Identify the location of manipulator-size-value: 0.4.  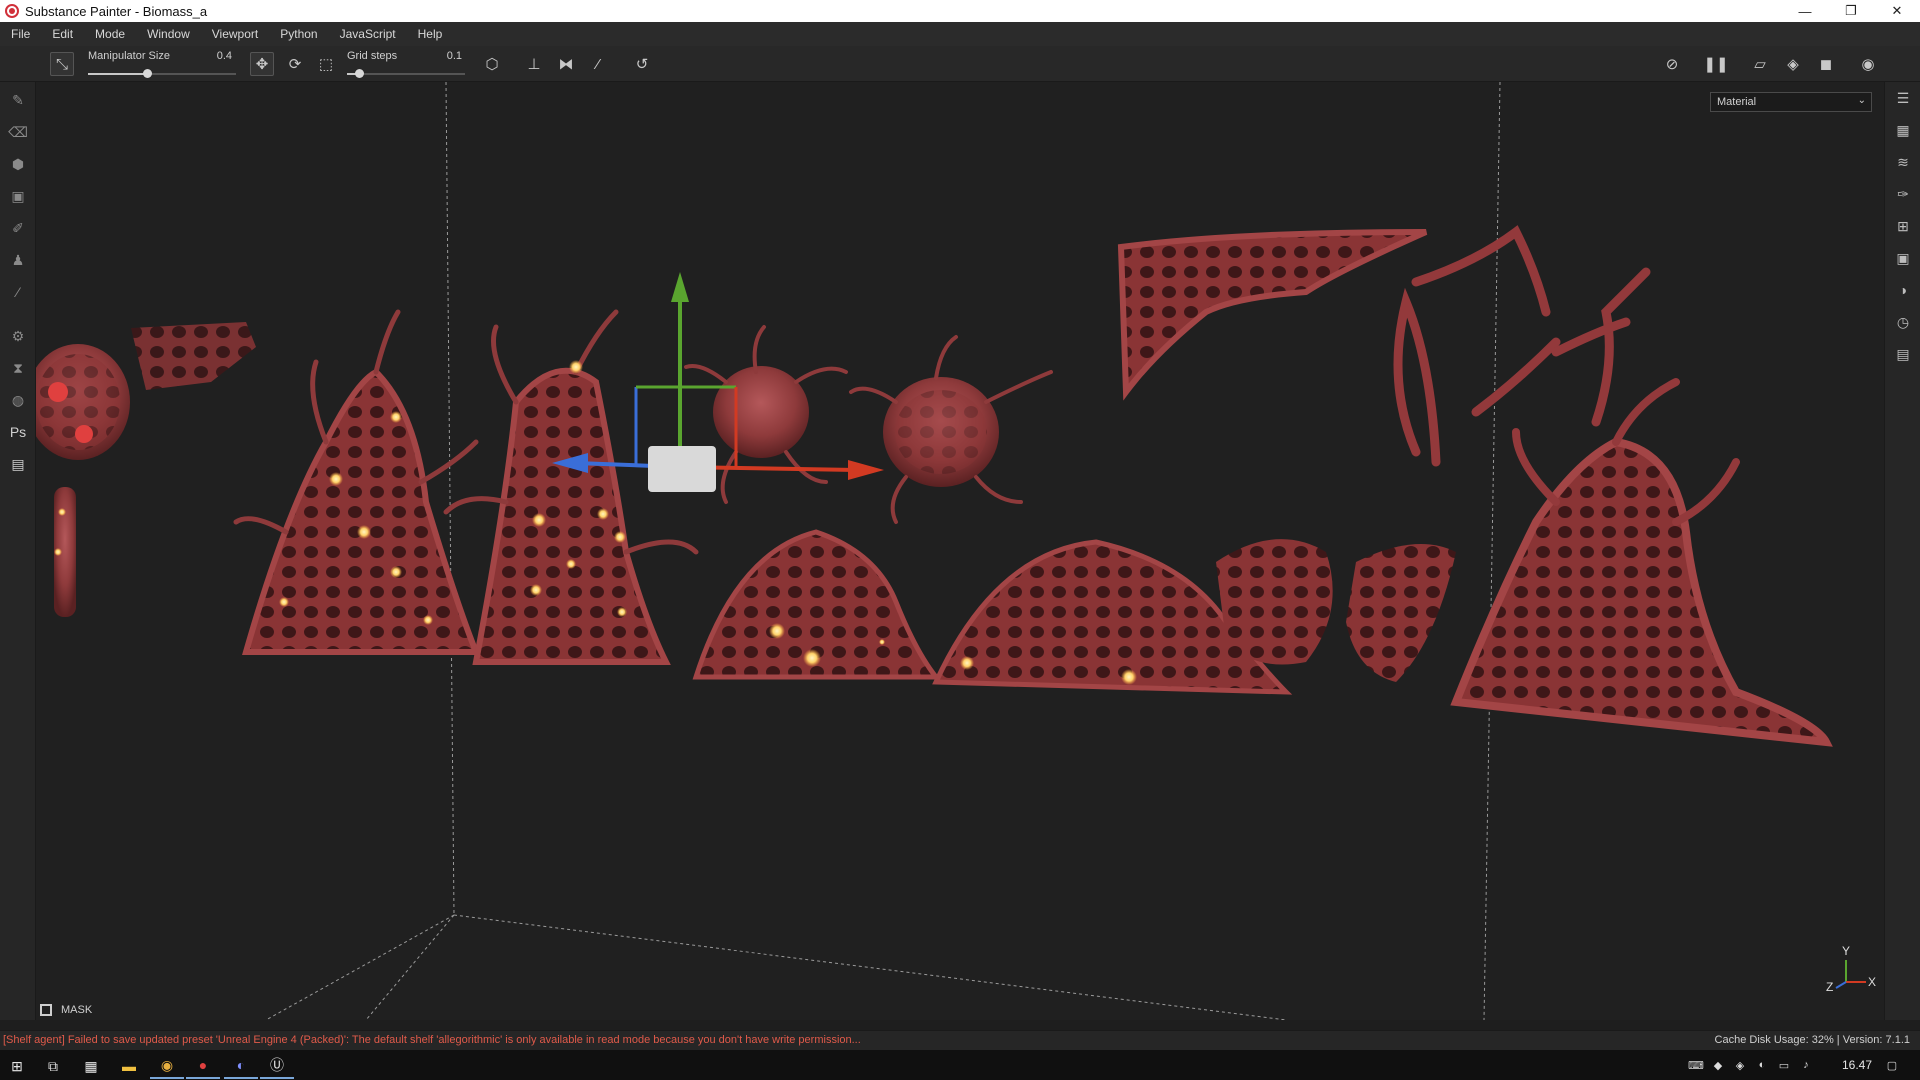
(224, 56).